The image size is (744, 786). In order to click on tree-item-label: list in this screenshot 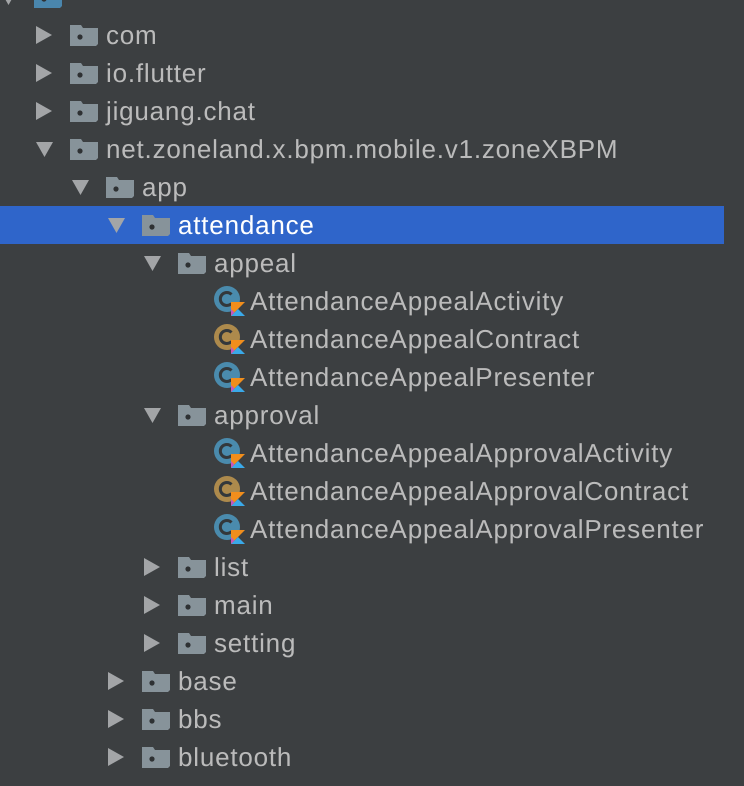, I will do `click(231, 567)`.